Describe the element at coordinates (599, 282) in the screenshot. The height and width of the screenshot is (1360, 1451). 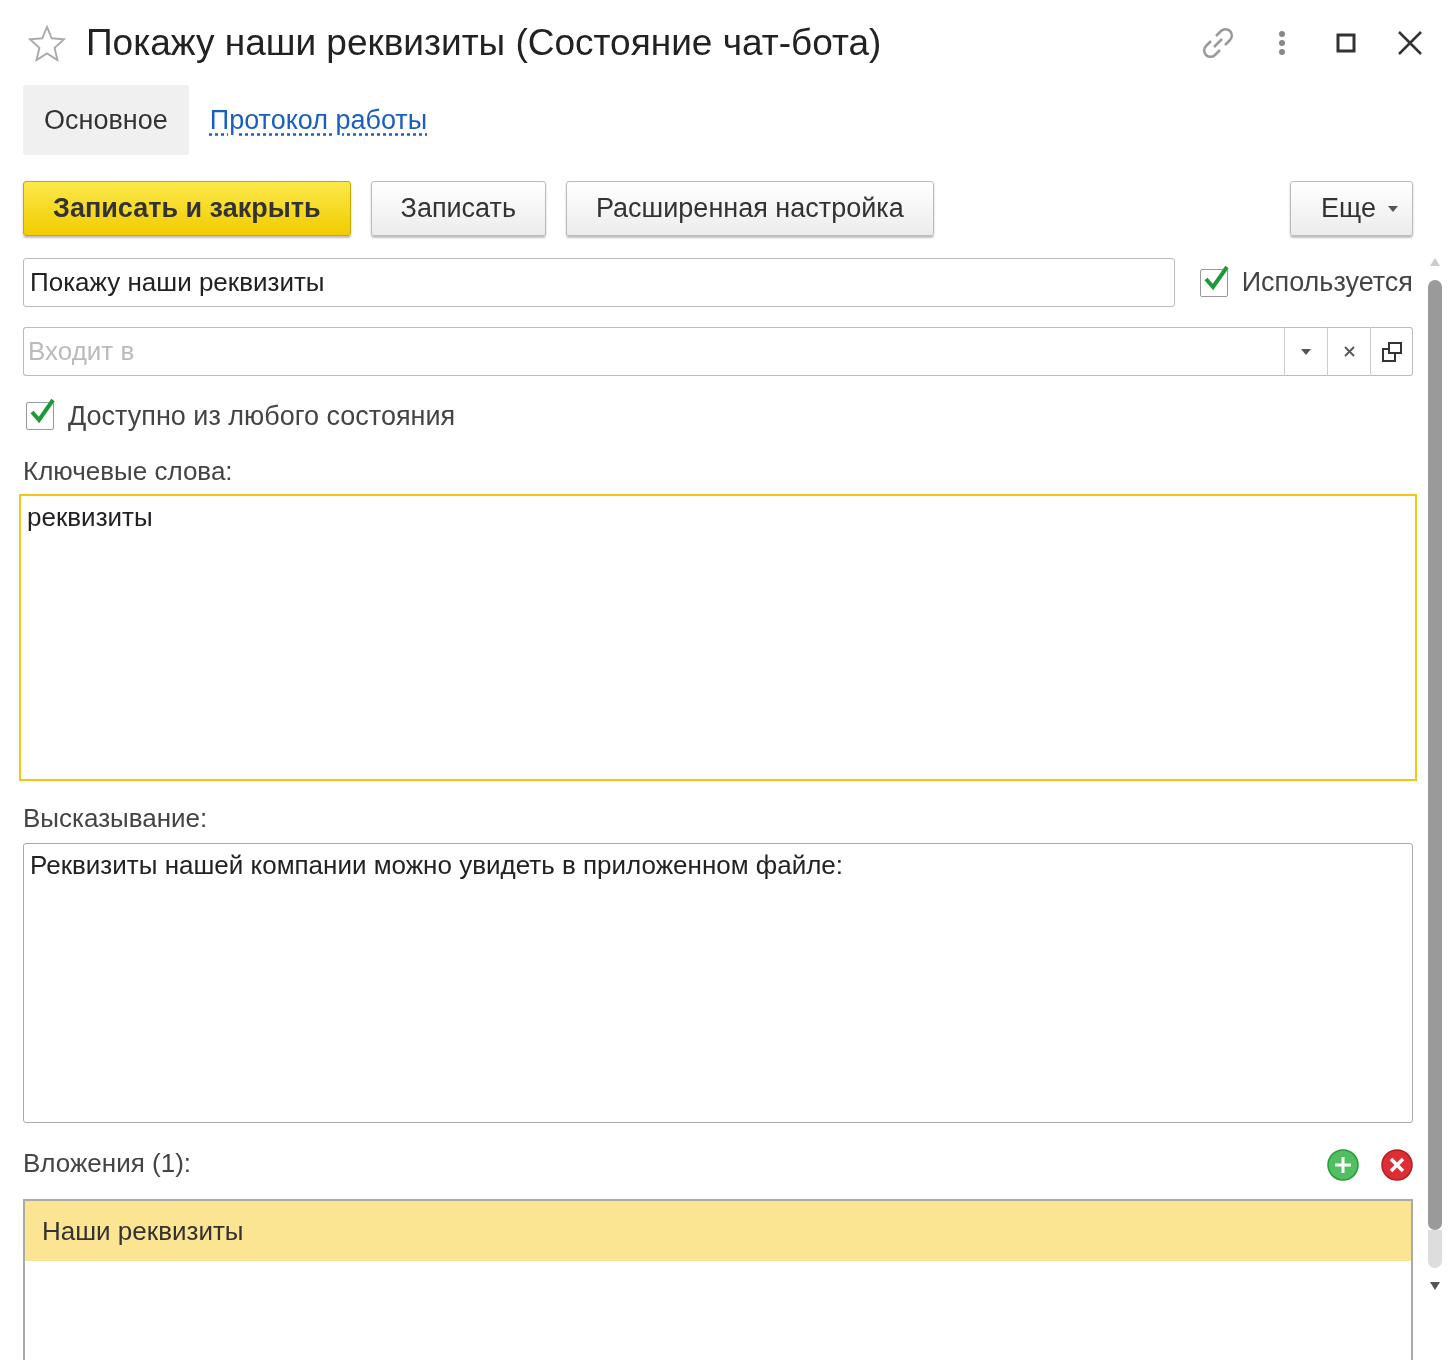
I see `name-field: Покажу наши реквизиты` at that location.